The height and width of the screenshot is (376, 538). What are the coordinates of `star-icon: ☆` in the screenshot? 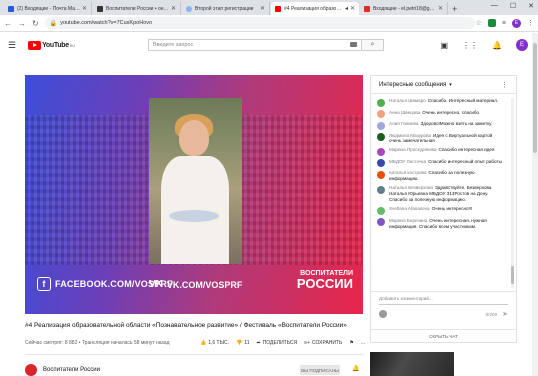 It's located at (479, 23).